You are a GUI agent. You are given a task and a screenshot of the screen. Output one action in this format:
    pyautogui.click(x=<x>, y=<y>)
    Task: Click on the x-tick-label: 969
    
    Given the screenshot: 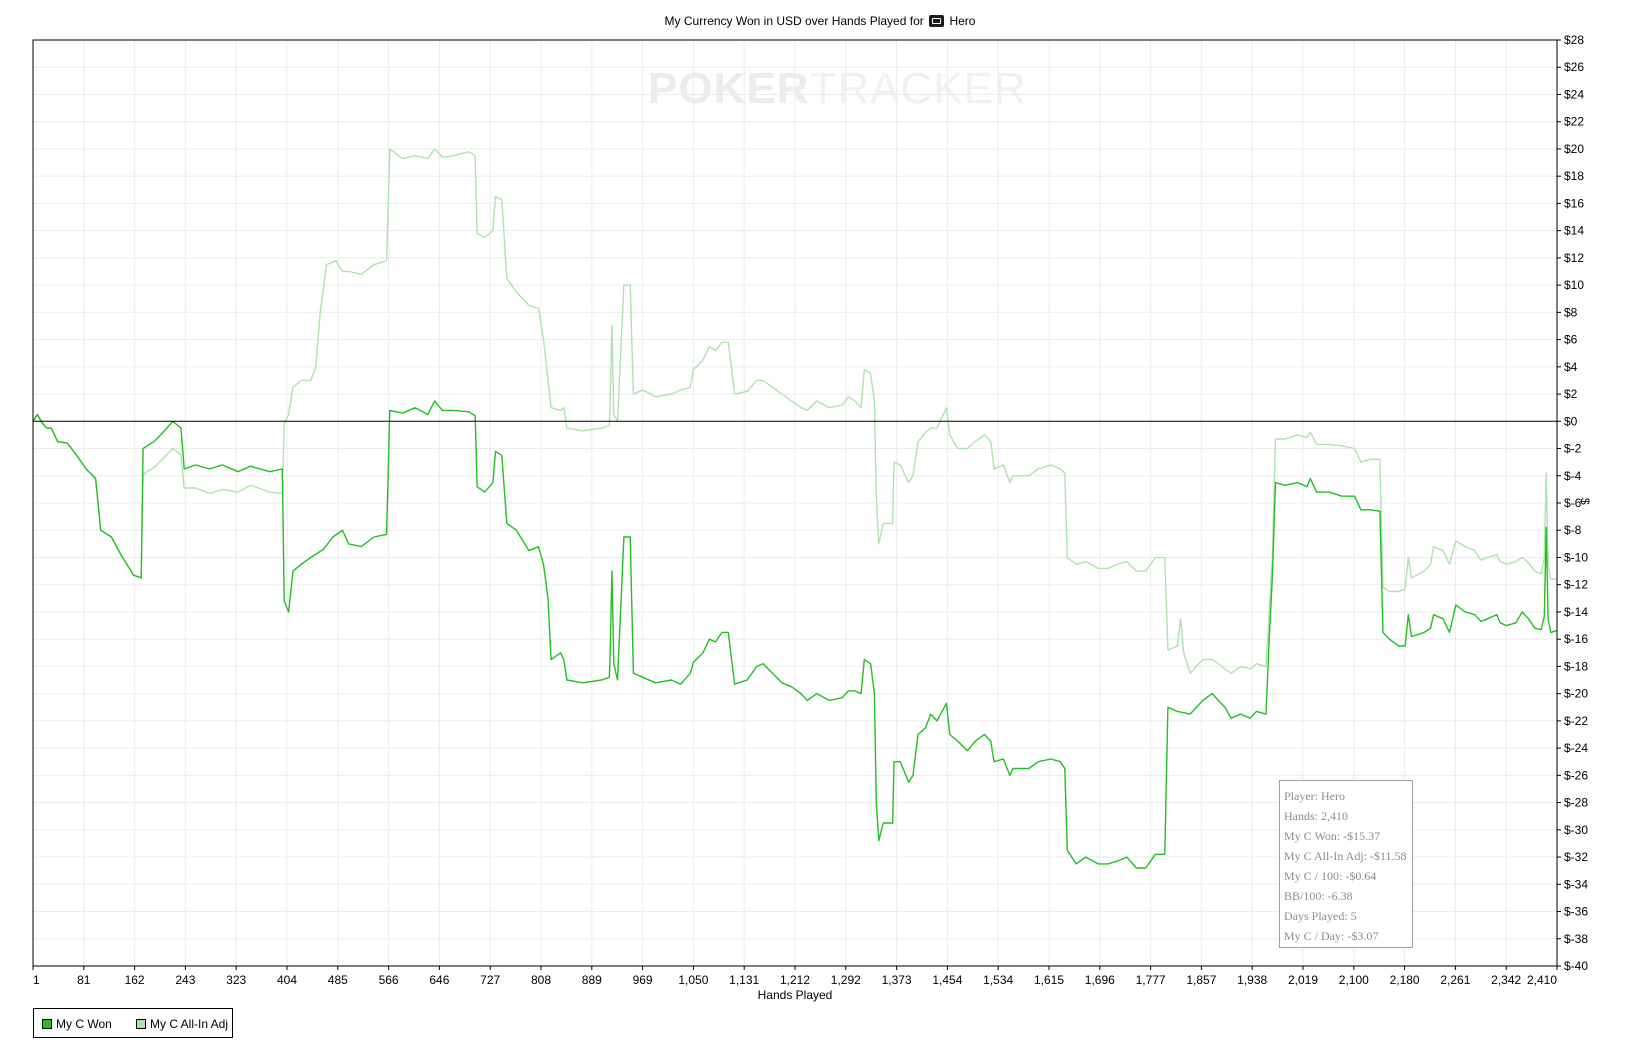 What is the action you would take?
    pyautogui.click(x=643, y=980)
    